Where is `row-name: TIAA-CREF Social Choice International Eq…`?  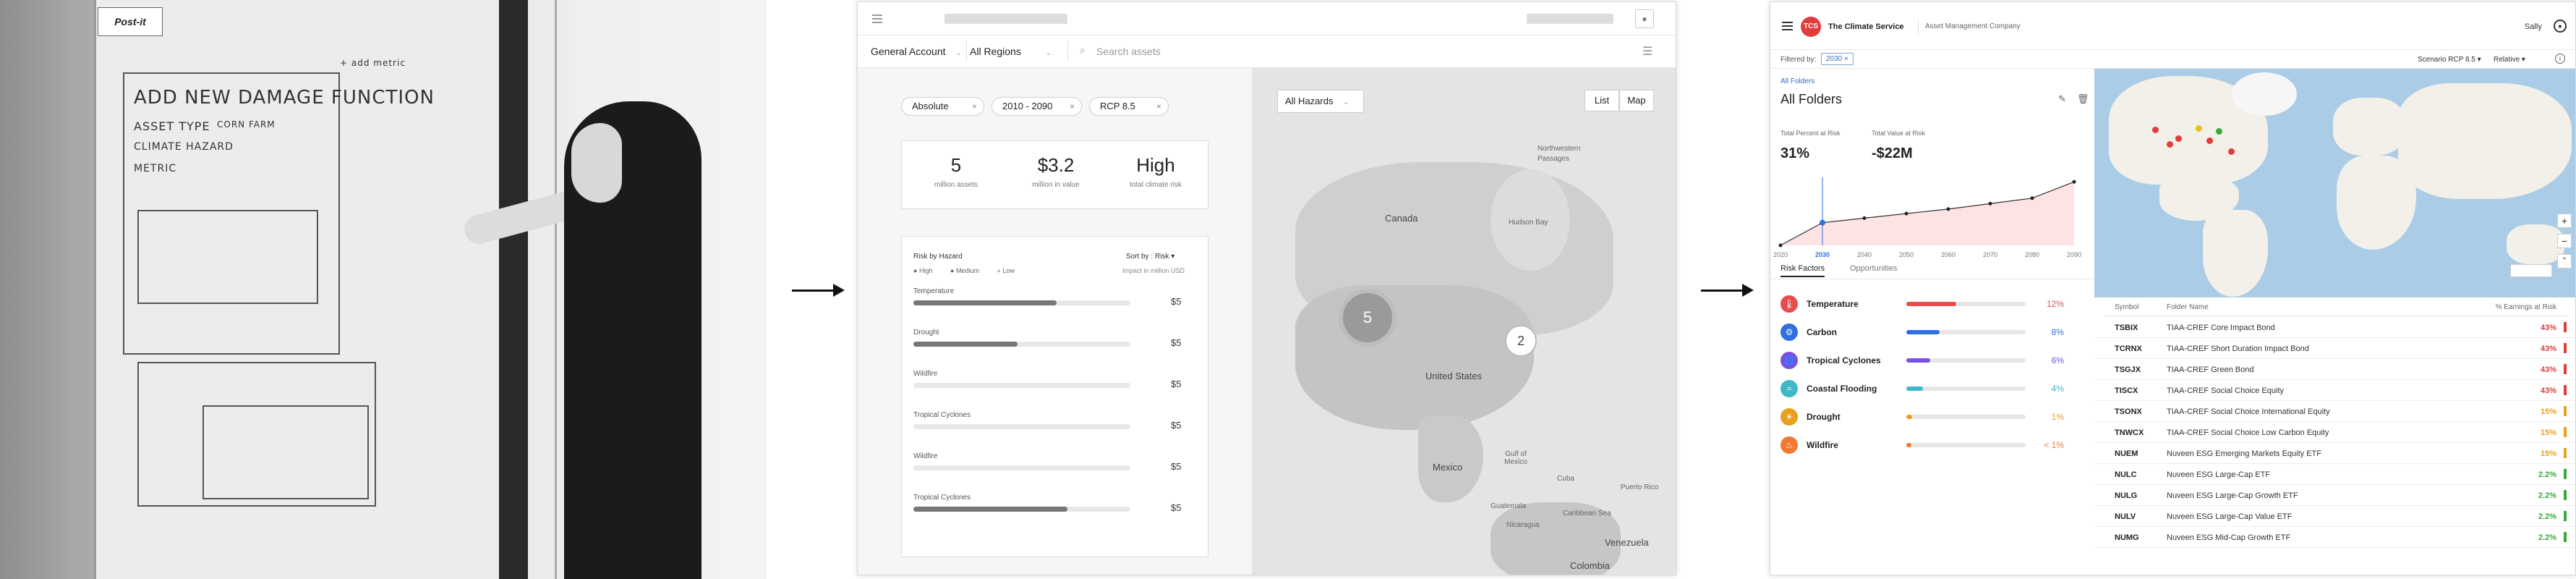 row-name: TIAA-CREF Social Choice International Eq… is located at coordinates (2249, 411).